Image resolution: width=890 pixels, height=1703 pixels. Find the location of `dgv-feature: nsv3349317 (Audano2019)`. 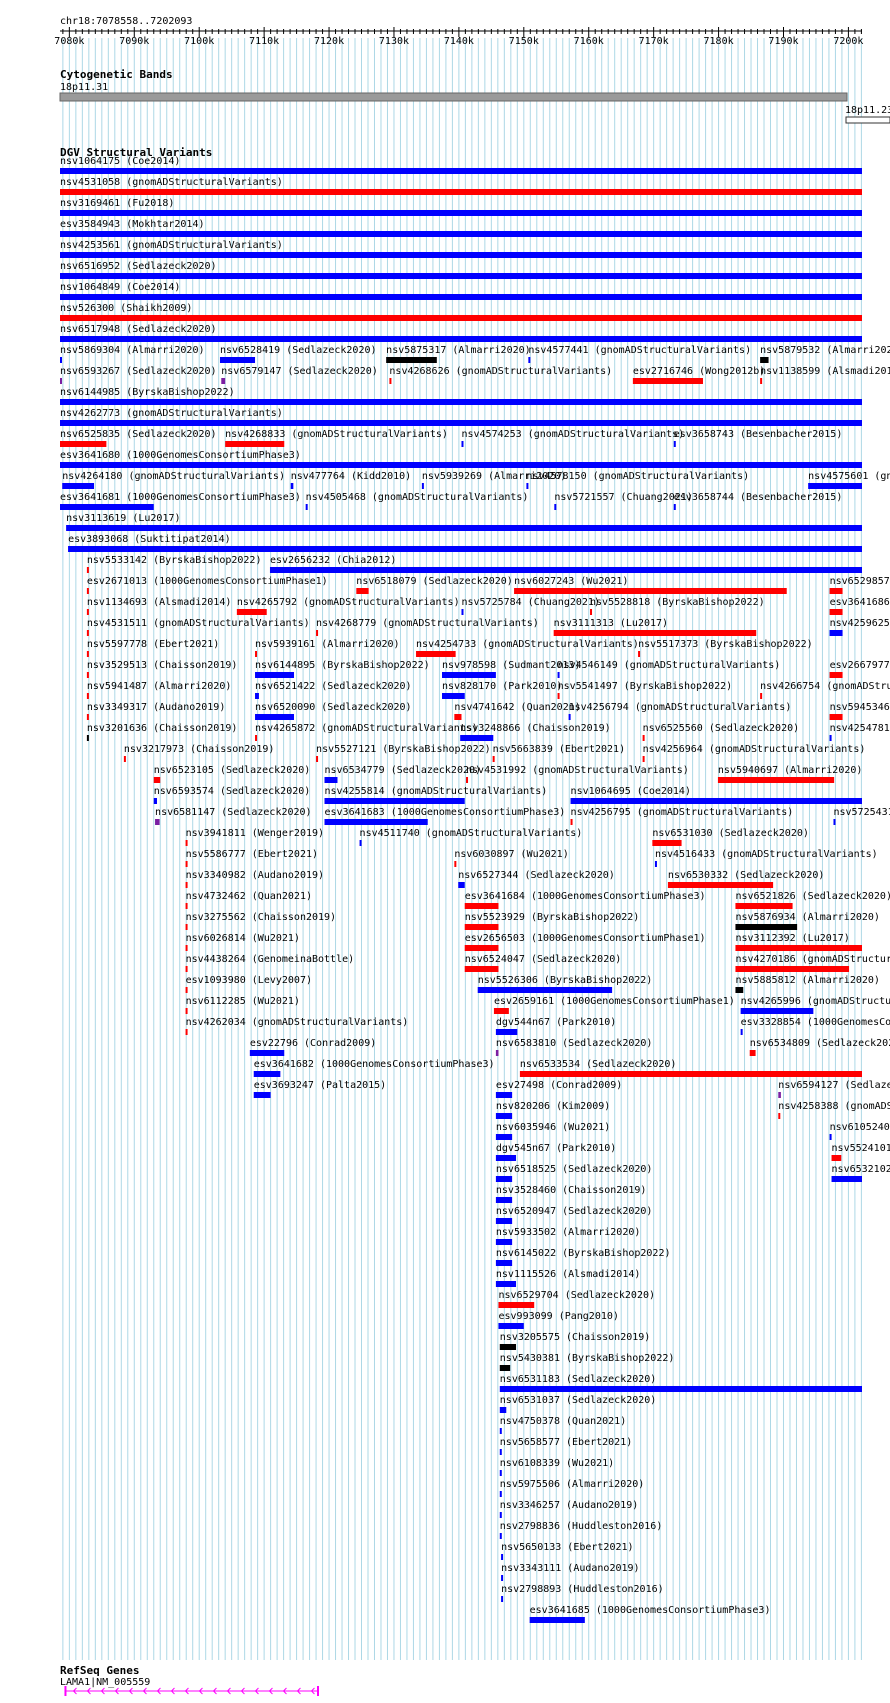

dgv-feature: nsv3349317 (Audano2019) is located at coordinates (155, 711).